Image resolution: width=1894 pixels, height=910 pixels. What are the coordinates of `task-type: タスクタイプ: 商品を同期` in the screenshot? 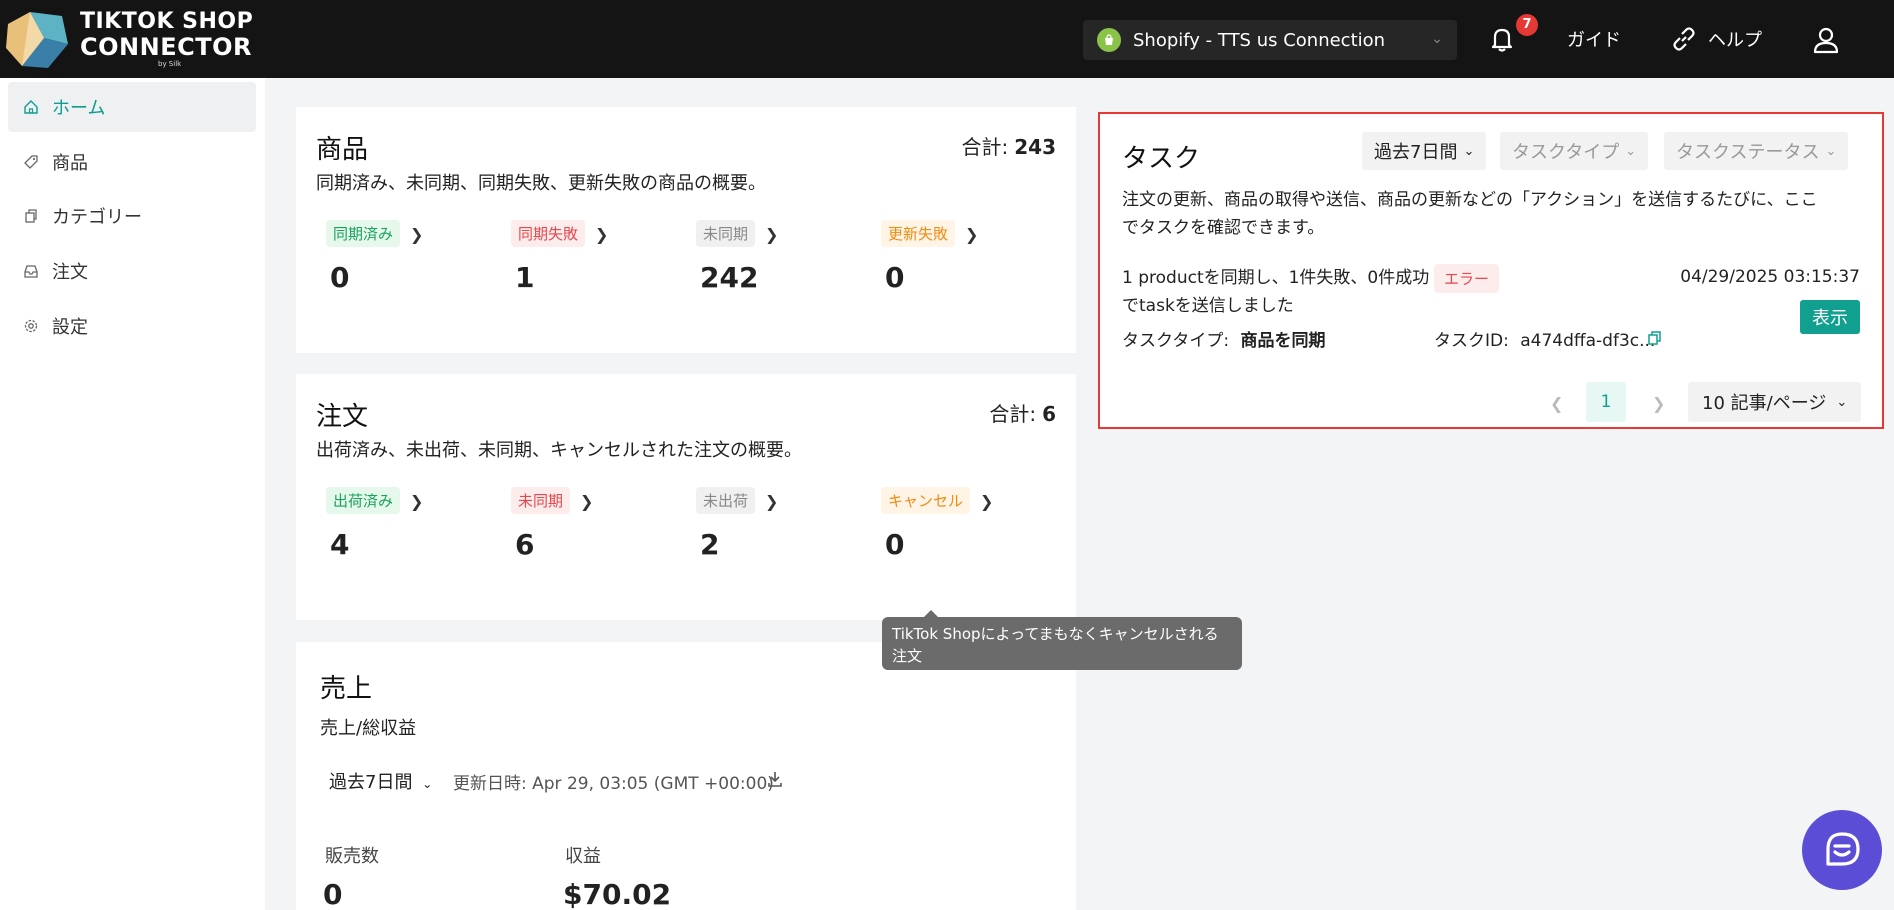 It's located at (1223, 338).